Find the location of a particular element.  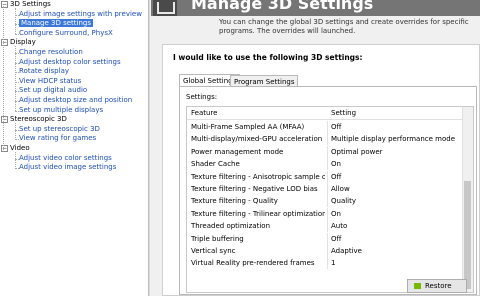

scrollbar-thumb is located at coordinates (467, 235).